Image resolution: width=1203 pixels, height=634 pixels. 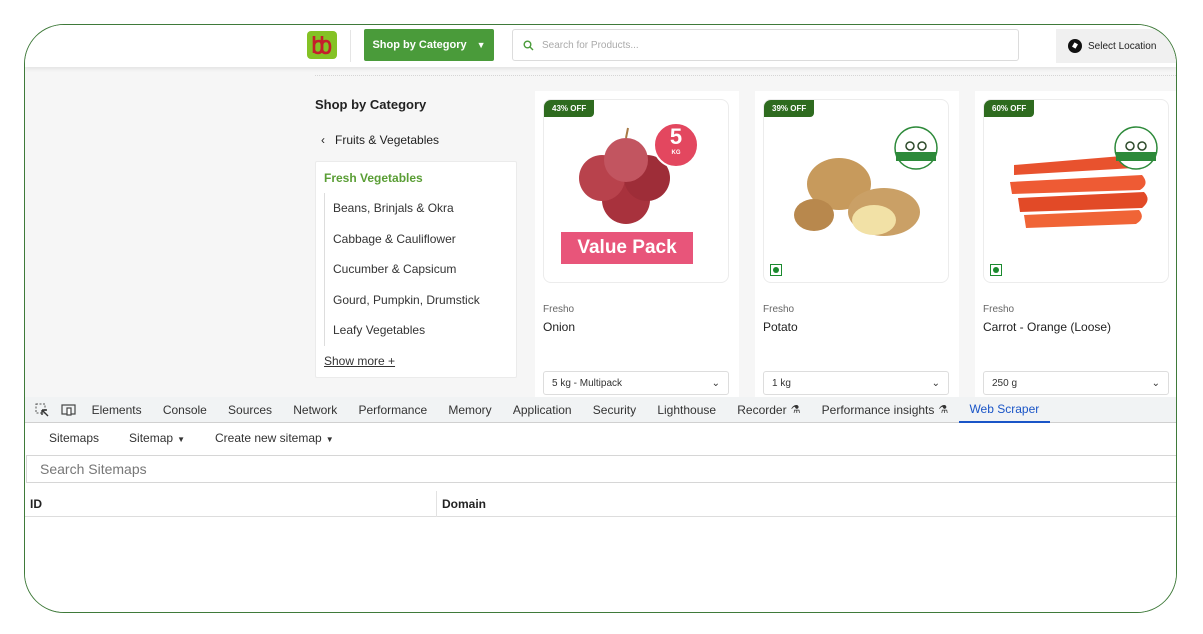 I want to click on tab-performance-insights: Performance insights ⚗, so click(x=885, y=410).